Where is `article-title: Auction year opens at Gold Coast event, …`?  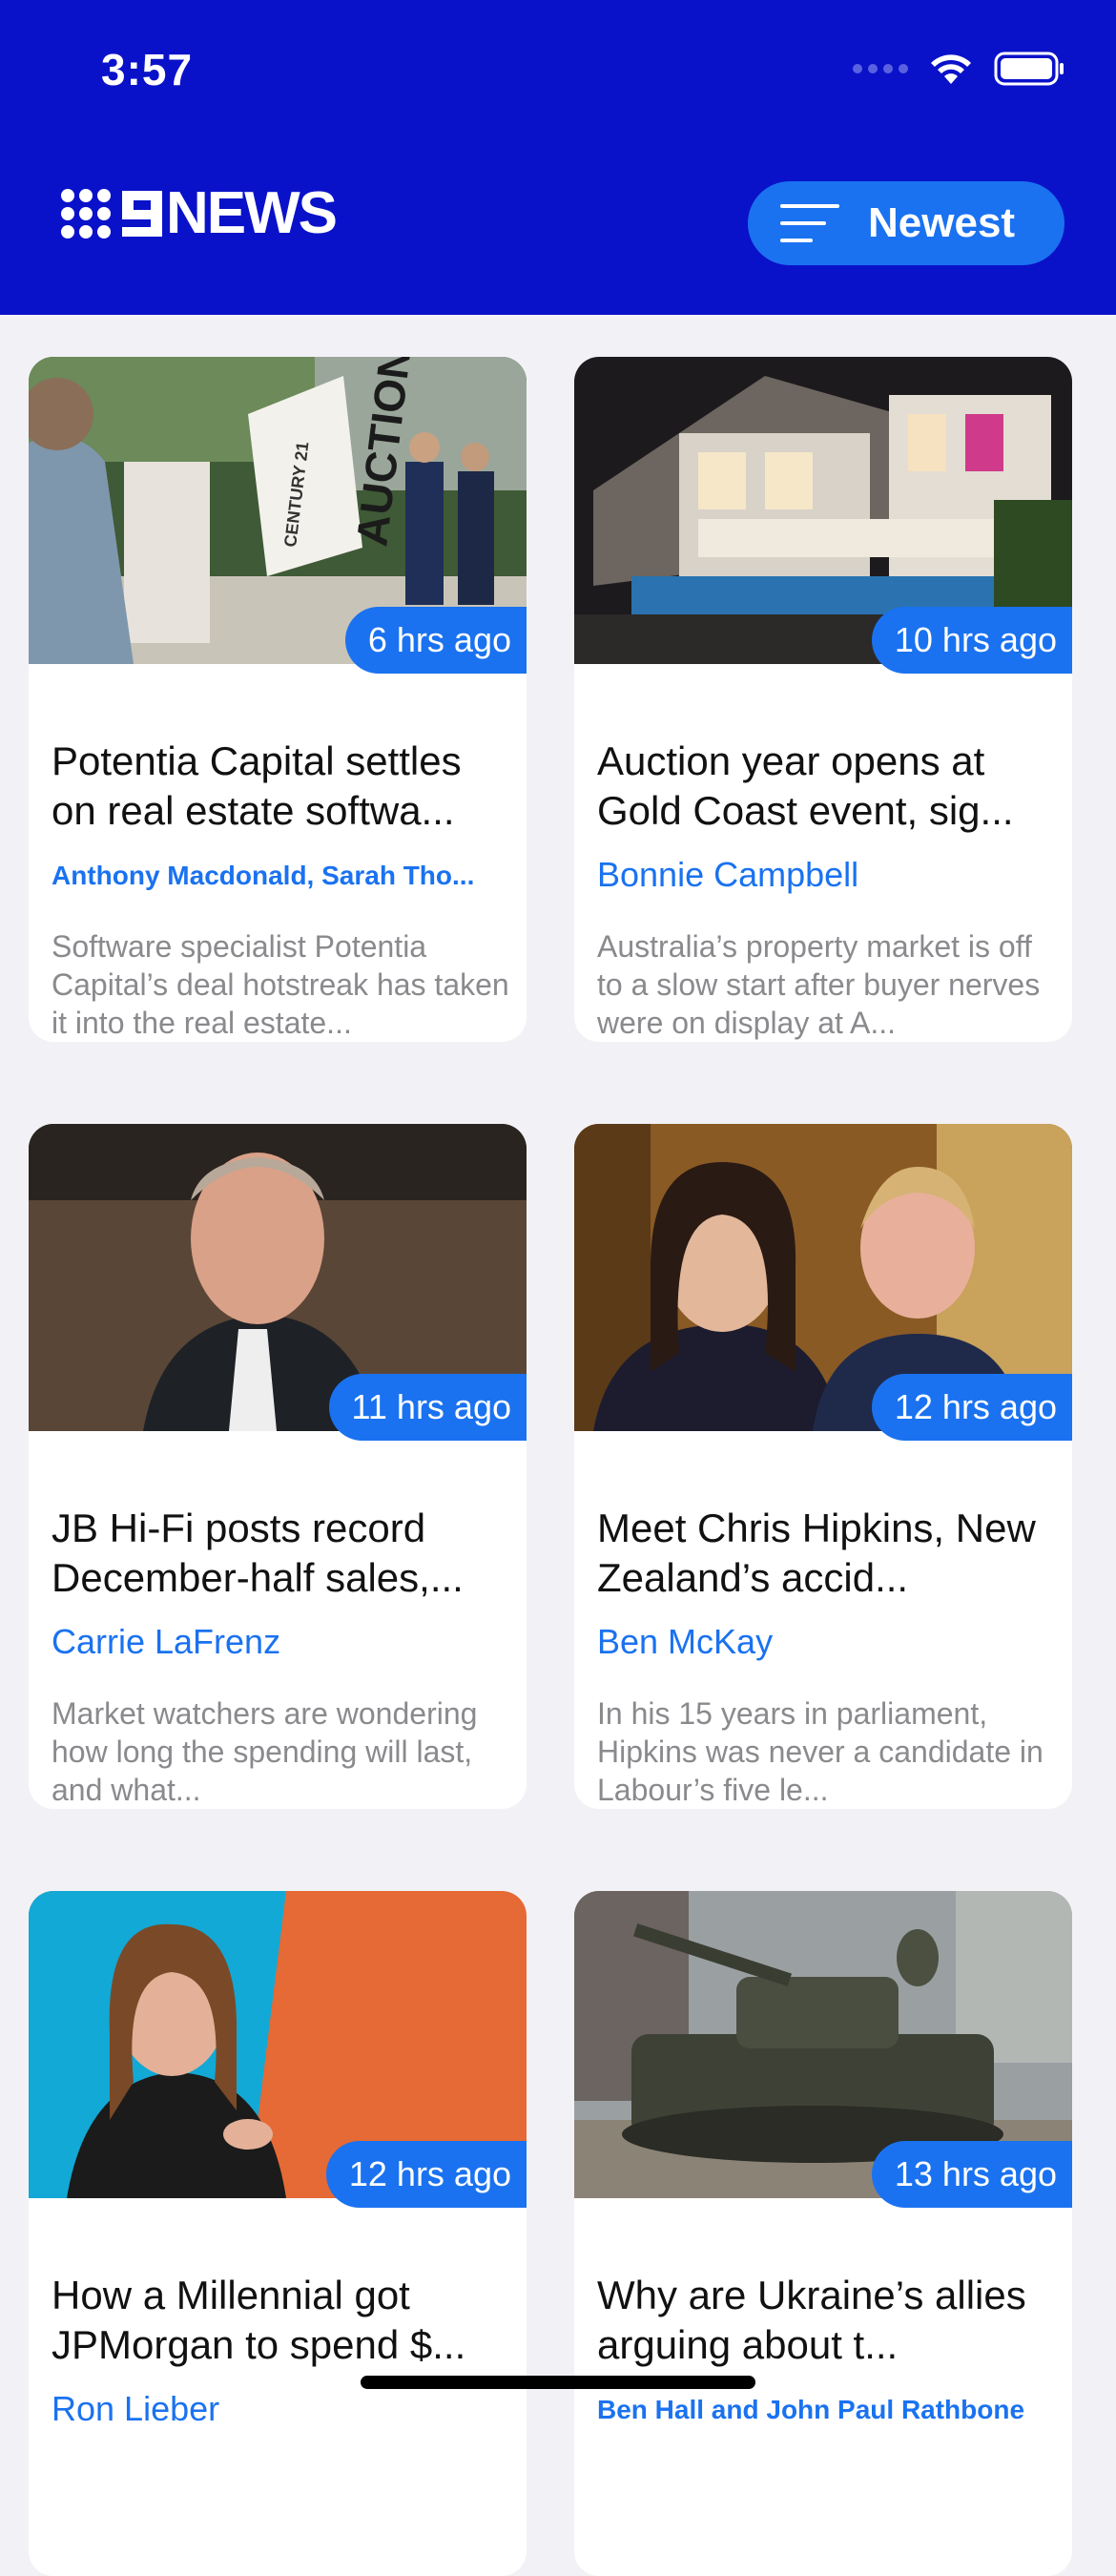 article-title: Auction year opens at Gold Coast event, … is located at coordinates (806, 785).